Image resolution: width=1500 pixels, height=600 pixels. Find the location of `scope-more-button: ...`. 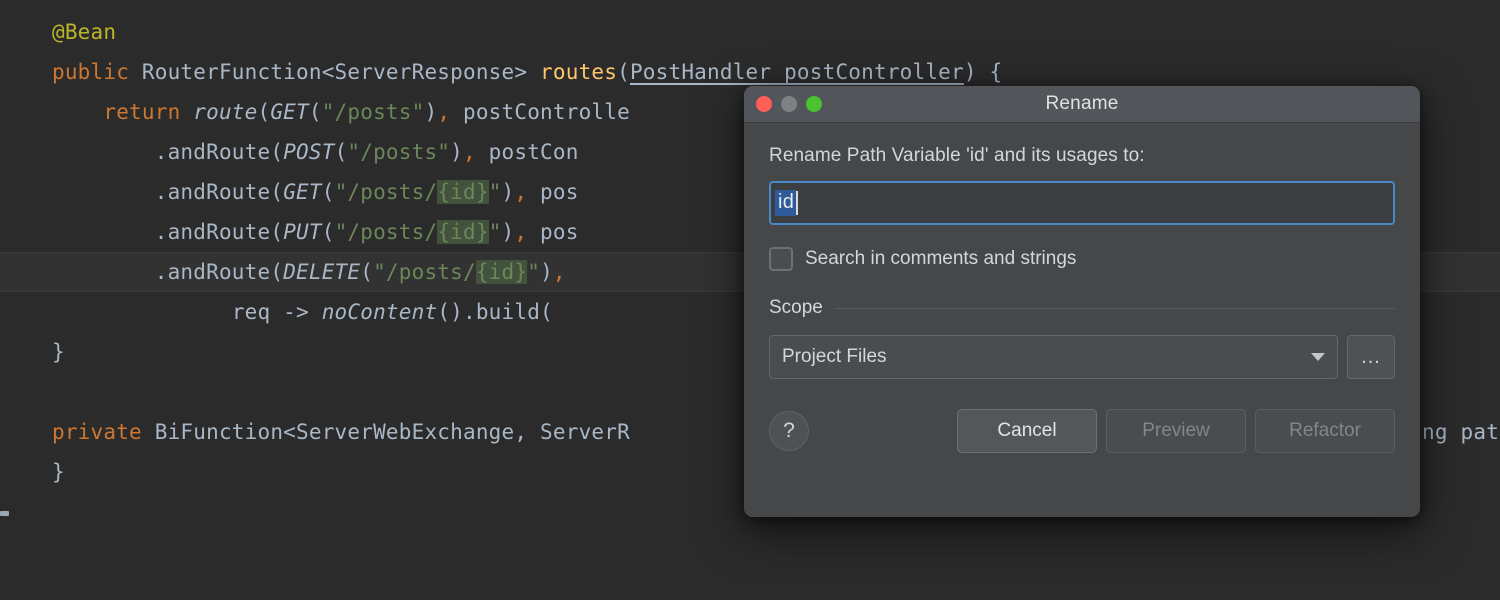

scope-more-button: ... is located at coordinates (1371, 357).